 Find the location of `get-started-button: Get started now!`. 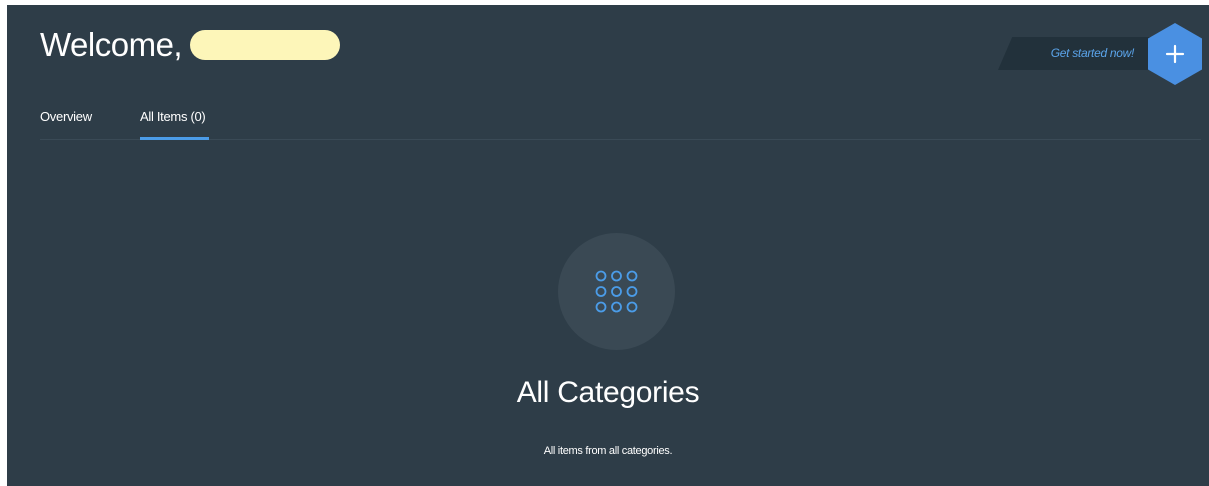

get-started-button: Get started now! is located at coordinates (1077, 53).